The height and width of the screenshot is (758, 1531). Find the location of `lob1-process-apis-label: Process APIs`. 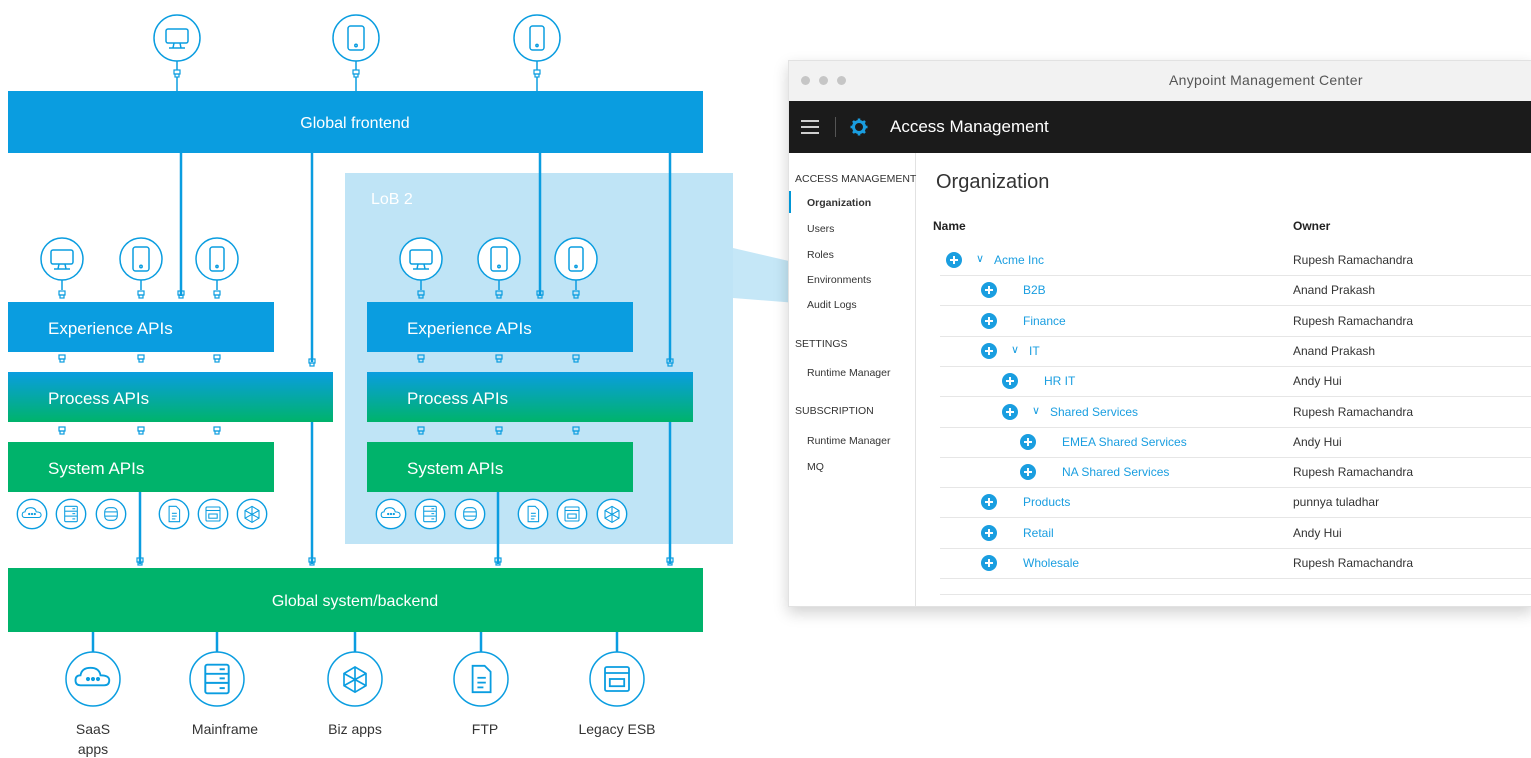

lob1-process-apis-label: Process APIs is located at coordinates (98, 398).